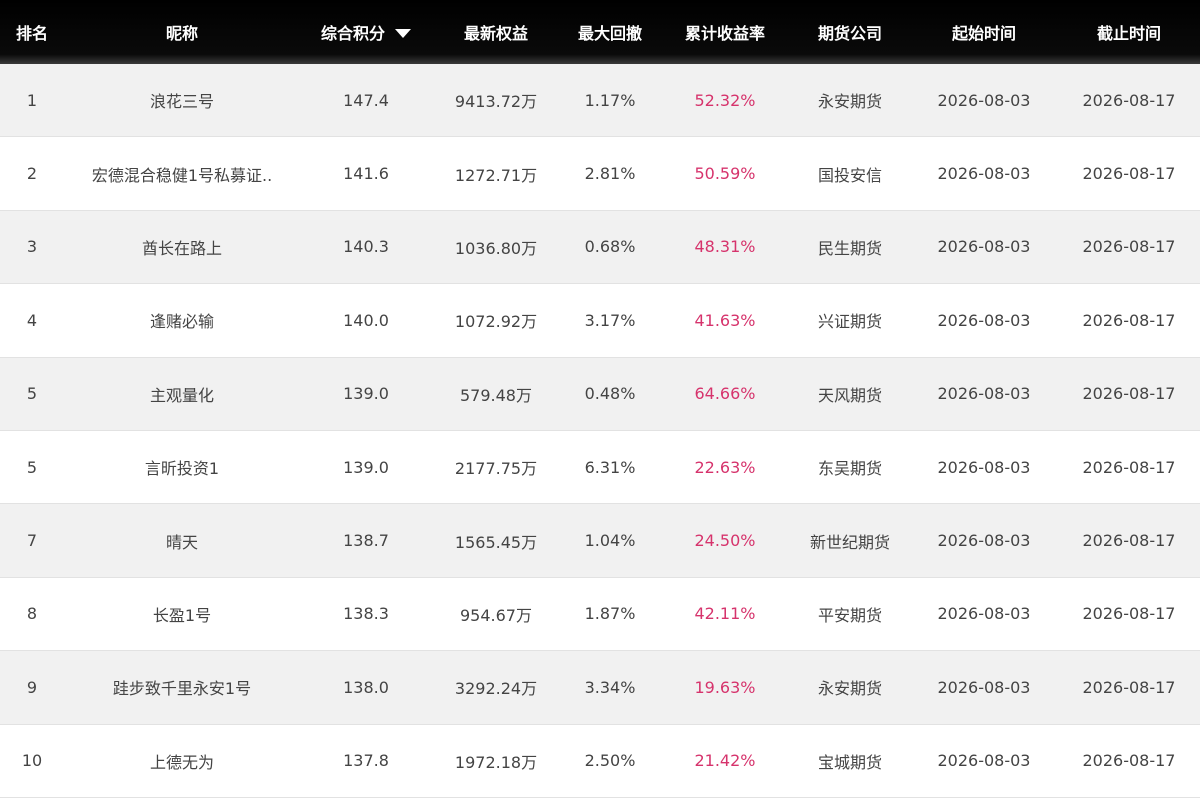 The height and width of the screenshot is (800, 1200). I want to click on rank-cell: 9, so click(32, 687).